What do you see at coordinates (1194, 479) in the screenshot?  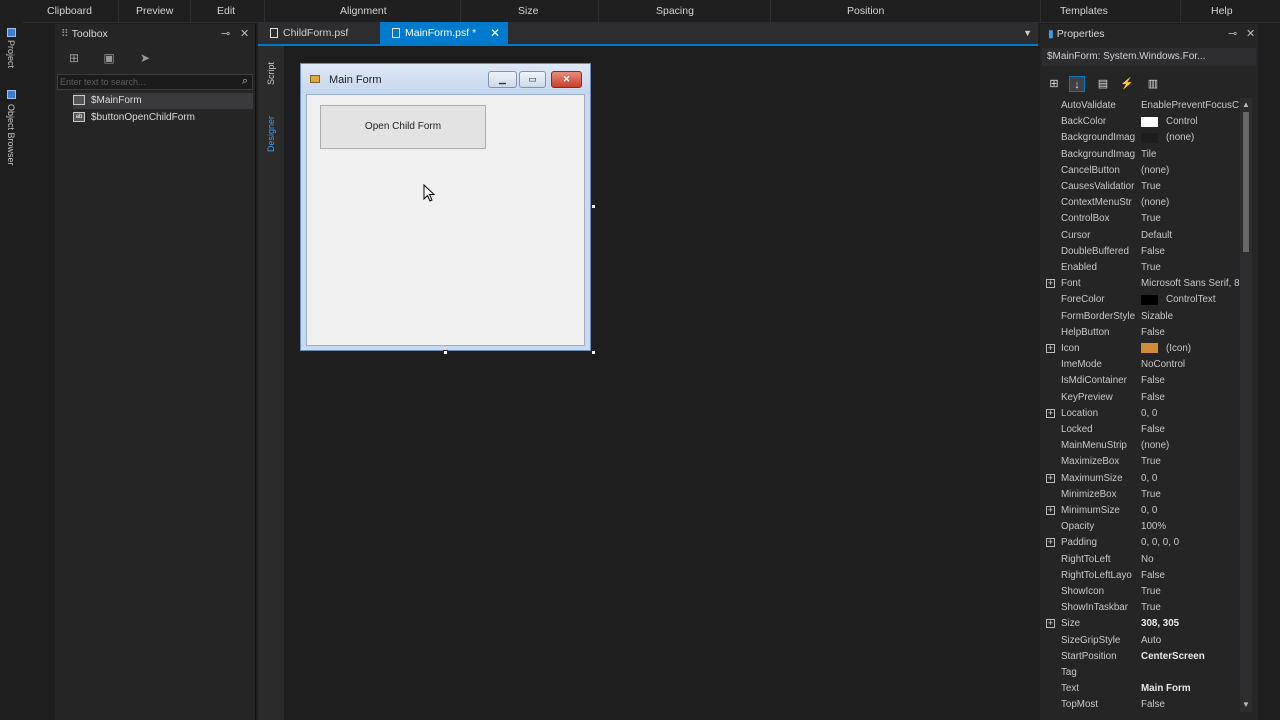 I see `property-value: 0, 0` at bounding box center [1194, 479].